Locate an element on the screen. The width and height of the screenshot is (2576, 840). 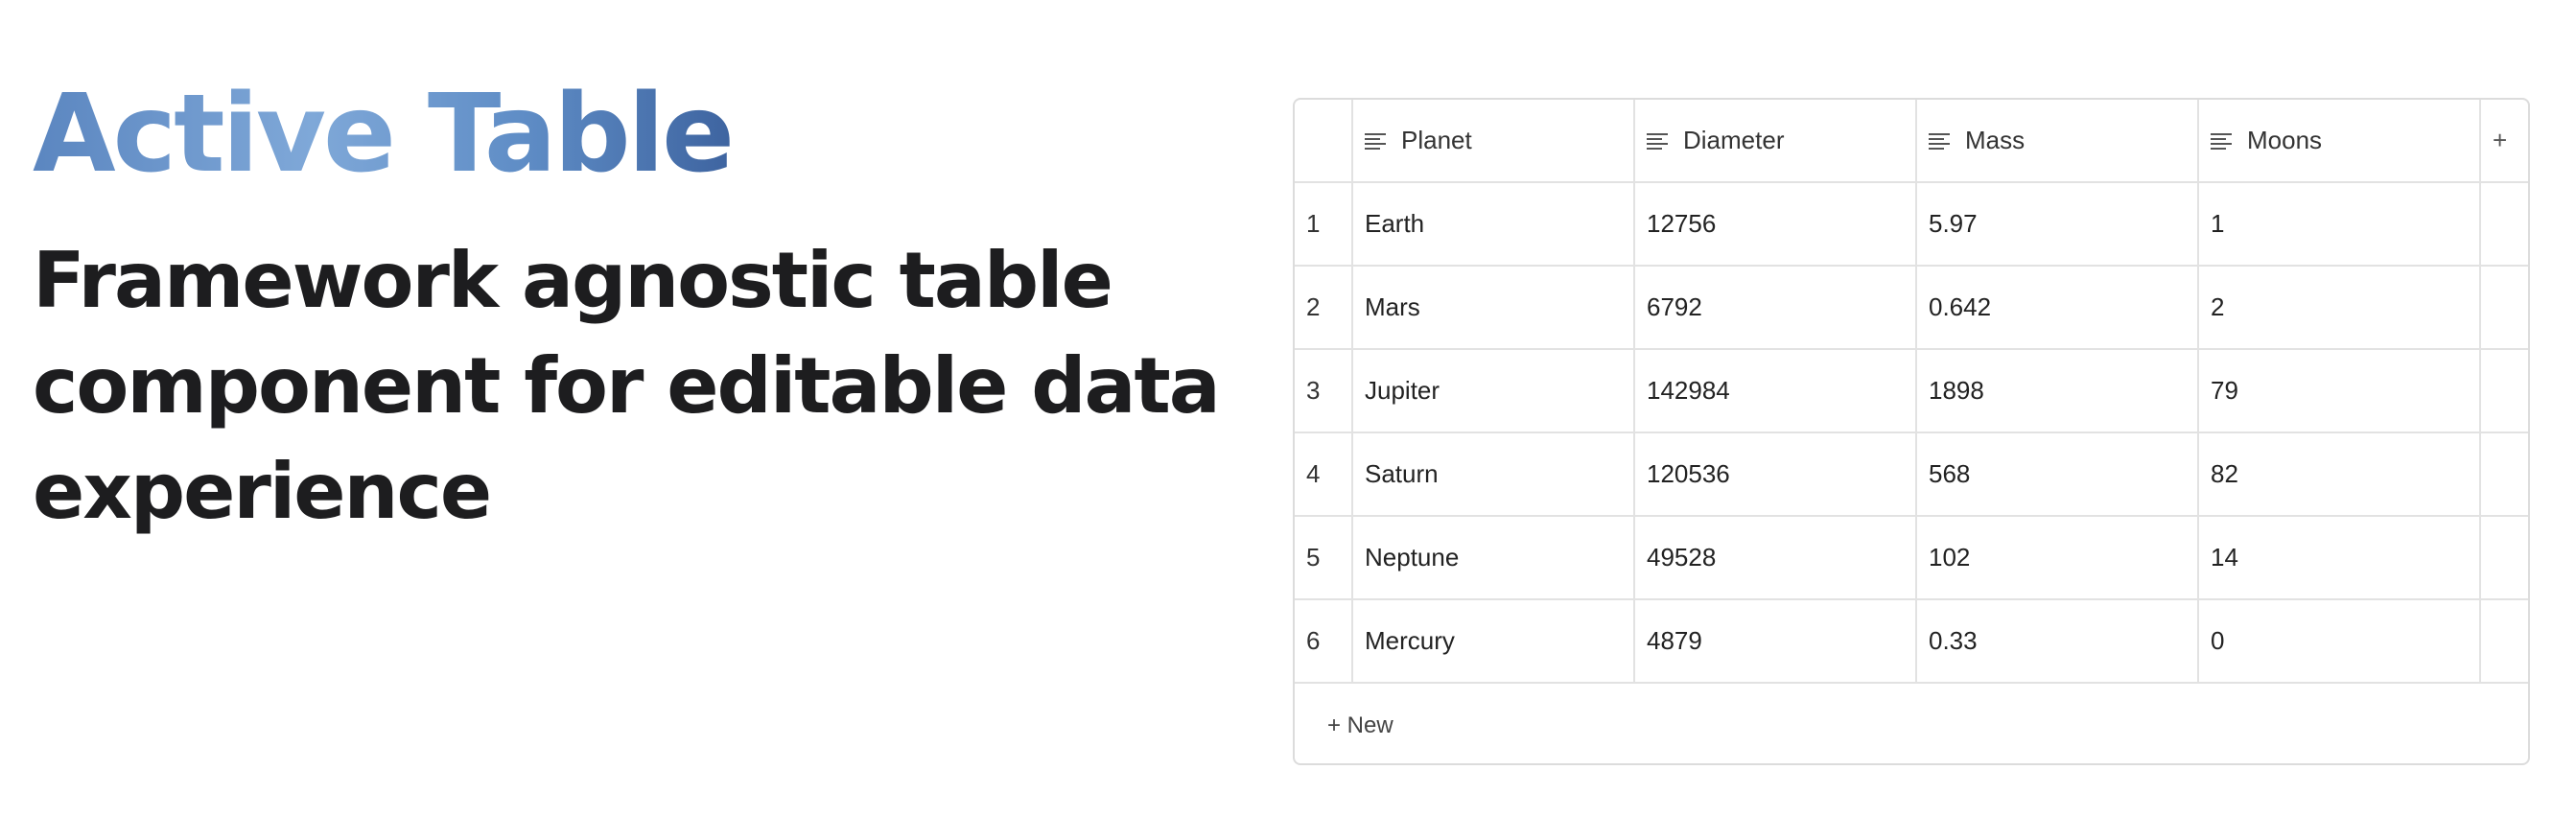
table-cell: Earth is located at coordinates (1493, 224).